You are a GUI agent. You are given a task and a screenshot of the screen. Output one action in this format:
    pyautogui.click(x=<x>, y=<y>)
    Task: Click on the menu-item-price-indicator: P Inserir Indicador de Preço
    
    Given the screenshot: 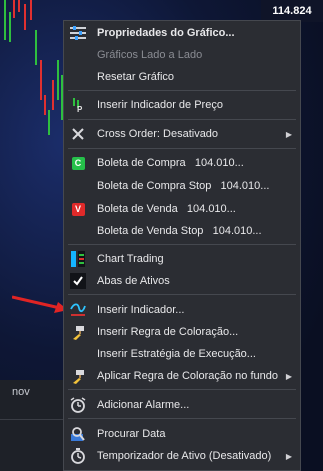 What is the action you would take?
    pyautogui.click(x=182, y=105)
    